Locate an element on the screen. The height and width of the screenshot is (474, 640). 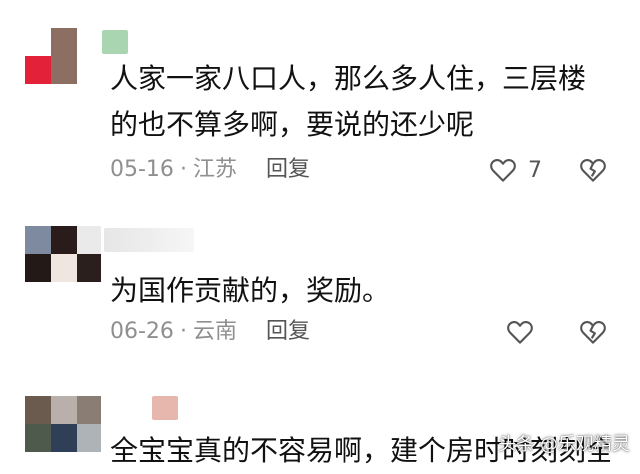
comment-meta: 05-16 · 江苏 is located at coordinates (173, 170).